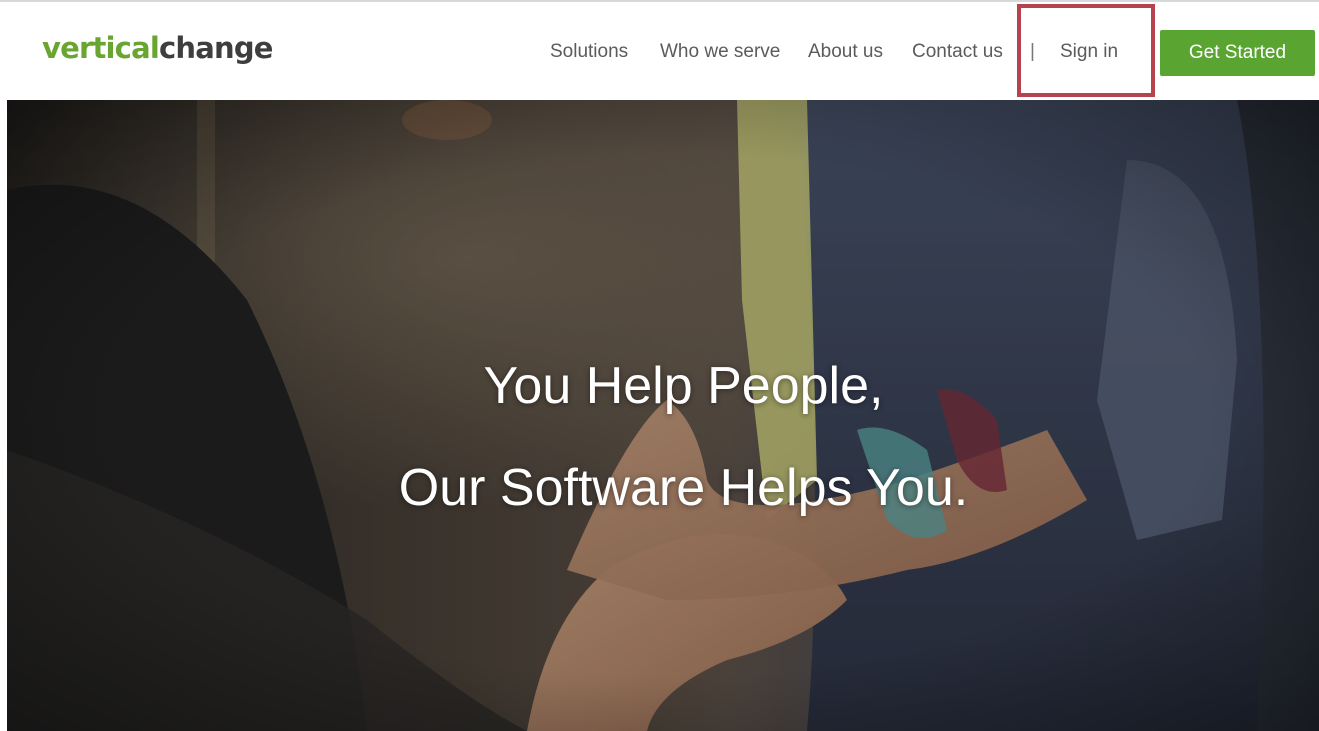 The width and height of the screenshot is (1319, 731). What do you see at coordinates (1086, 50) in the screenshot?
I see `sign-in-highlight-box` at bounding box center [1086, 50].